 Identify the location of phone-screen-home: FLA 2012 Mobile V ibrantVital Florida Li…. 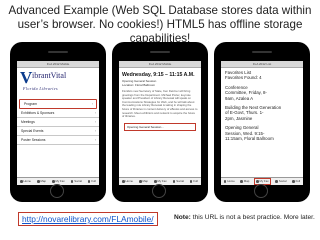
(58, 123).